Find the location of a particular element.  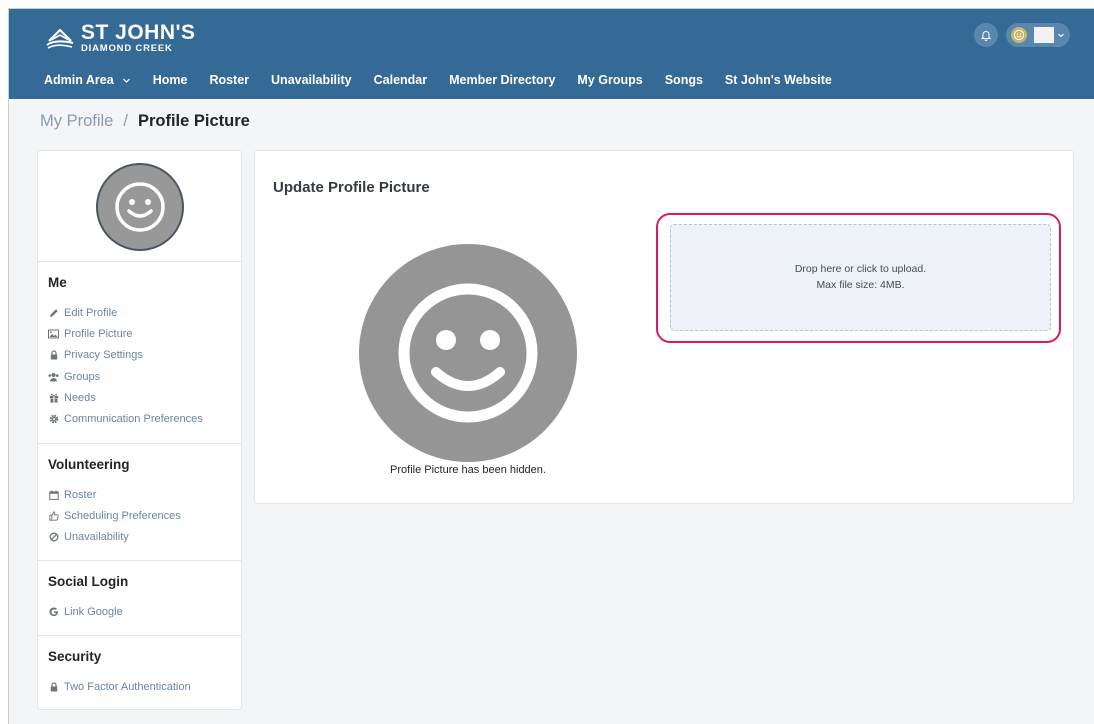

image-icon is located at coordinates (53, 333).